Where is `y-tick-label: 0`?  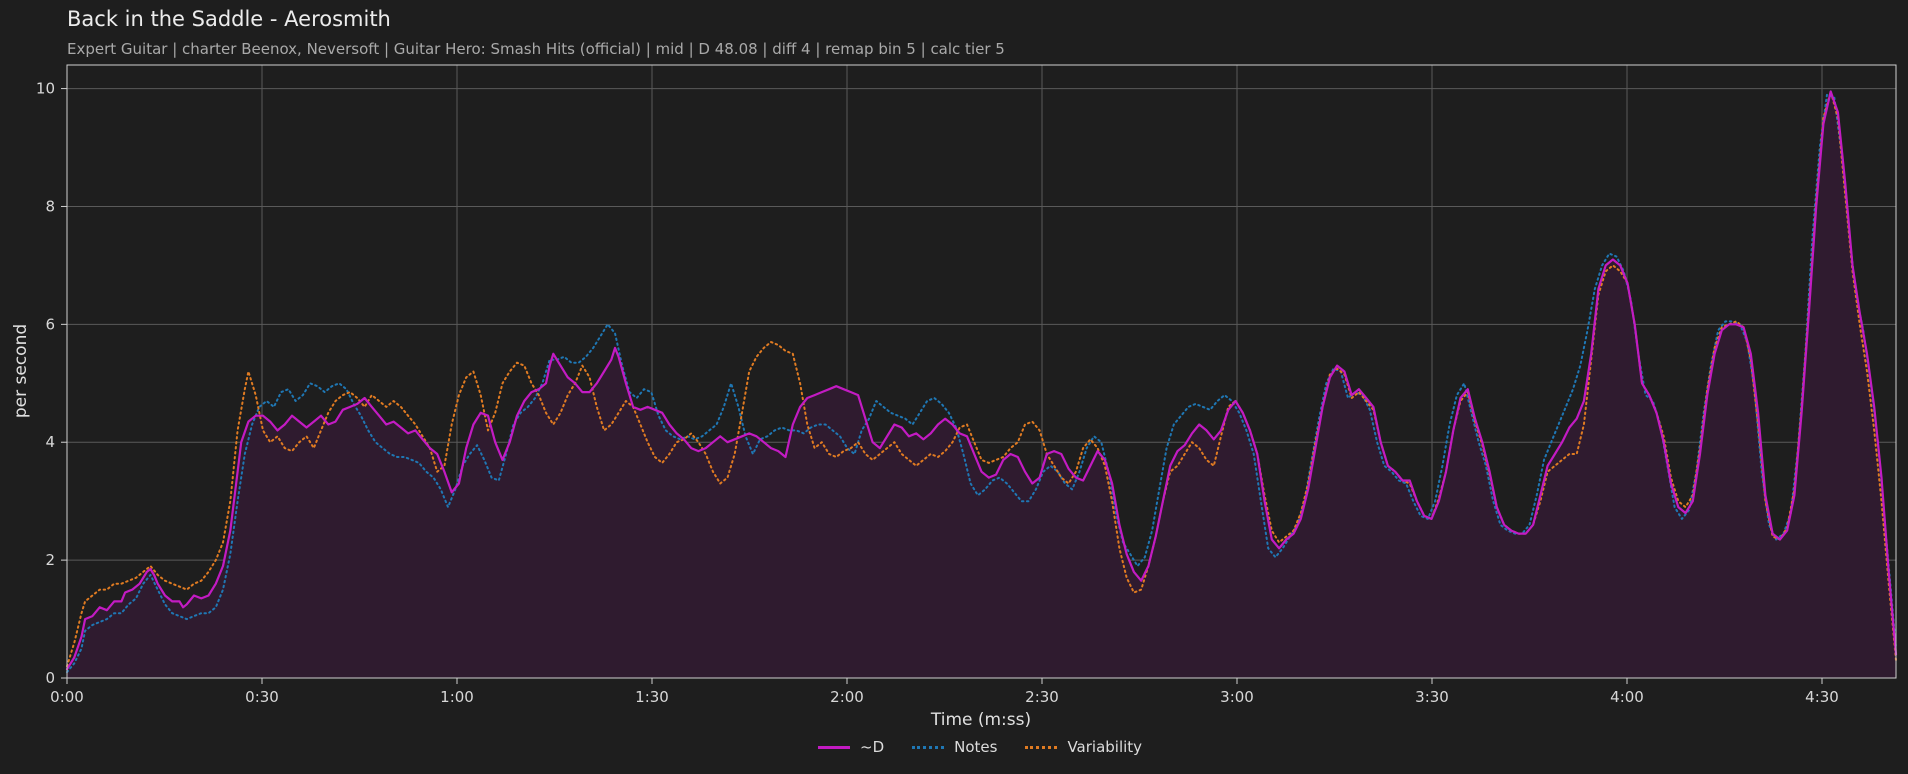
y-tick-label: 0 is located at coordinates (50, 678).